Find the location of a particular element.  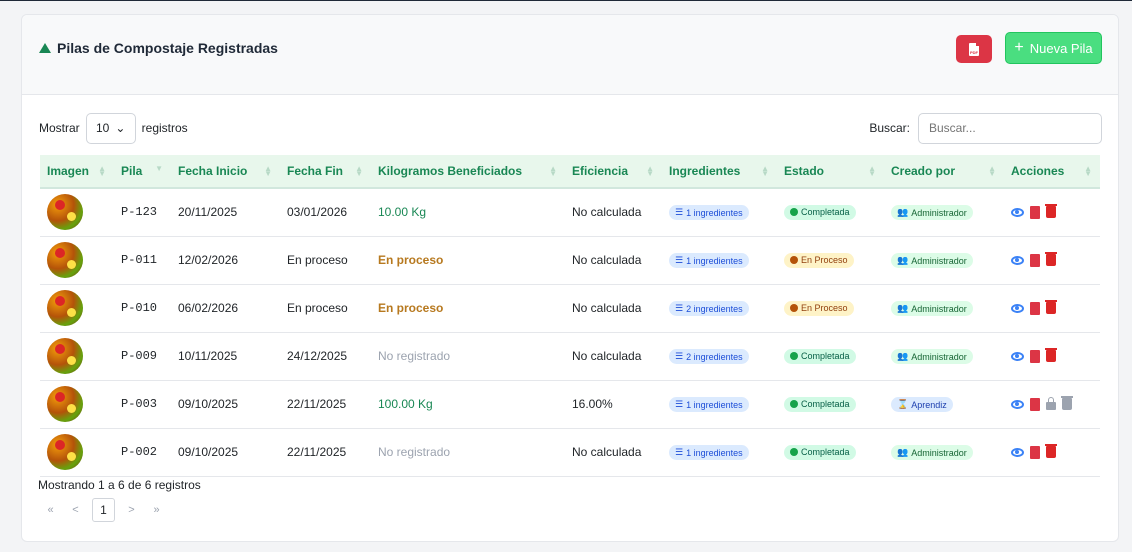

cell-eficiencia: No calculada is located at coordinates (613, 260).